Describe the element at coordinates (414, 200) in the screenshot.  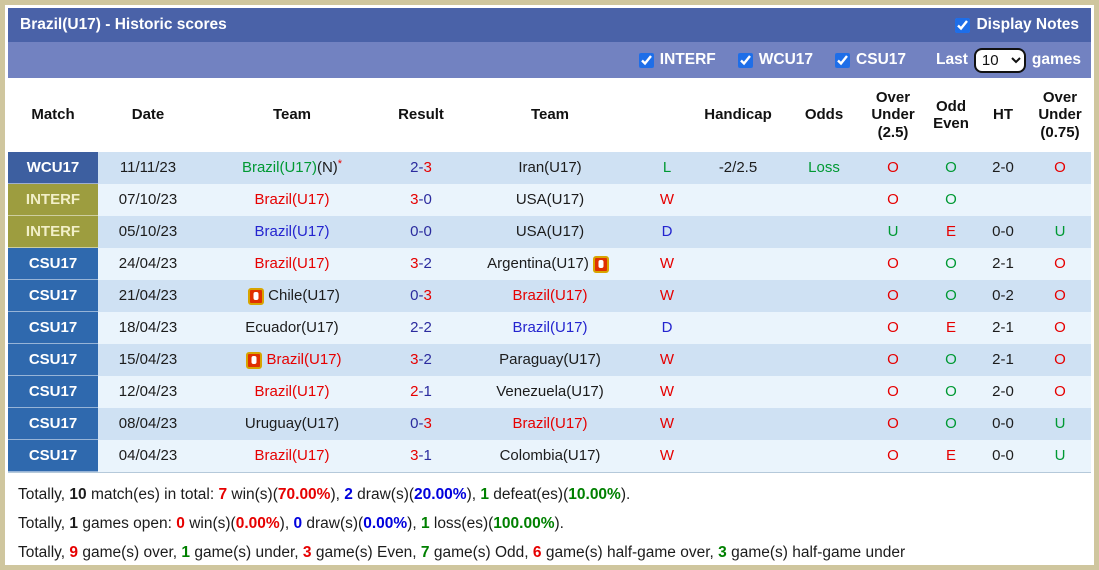
I see `score-home: 3` at that location.